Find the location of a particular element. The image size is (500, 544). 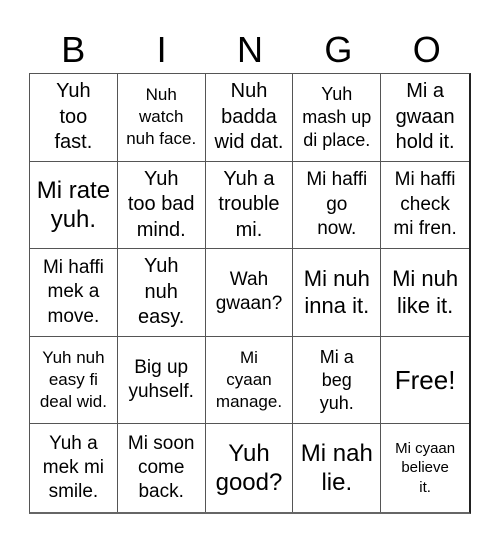

bingo-cell: Yuh a trouble mi. is located at coordinates (249, 205).